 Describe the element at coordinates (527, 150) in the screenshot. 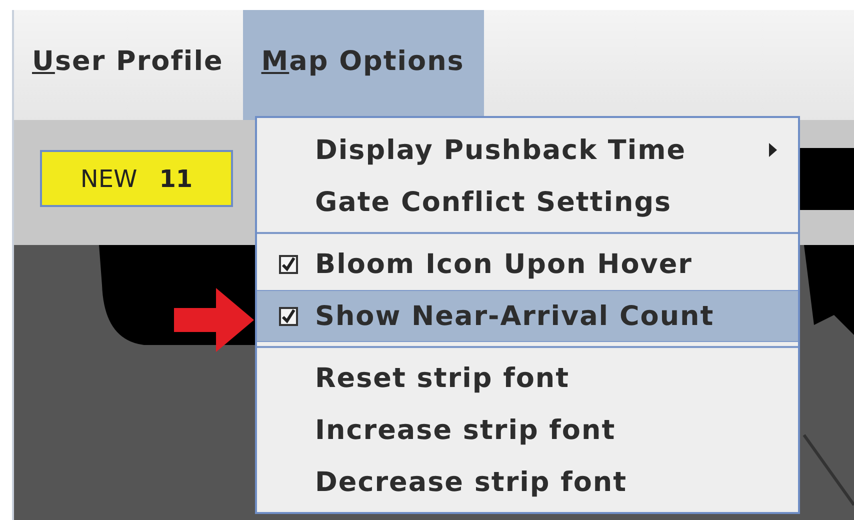

I see `menu-item: Display Pushback Time` at that location.